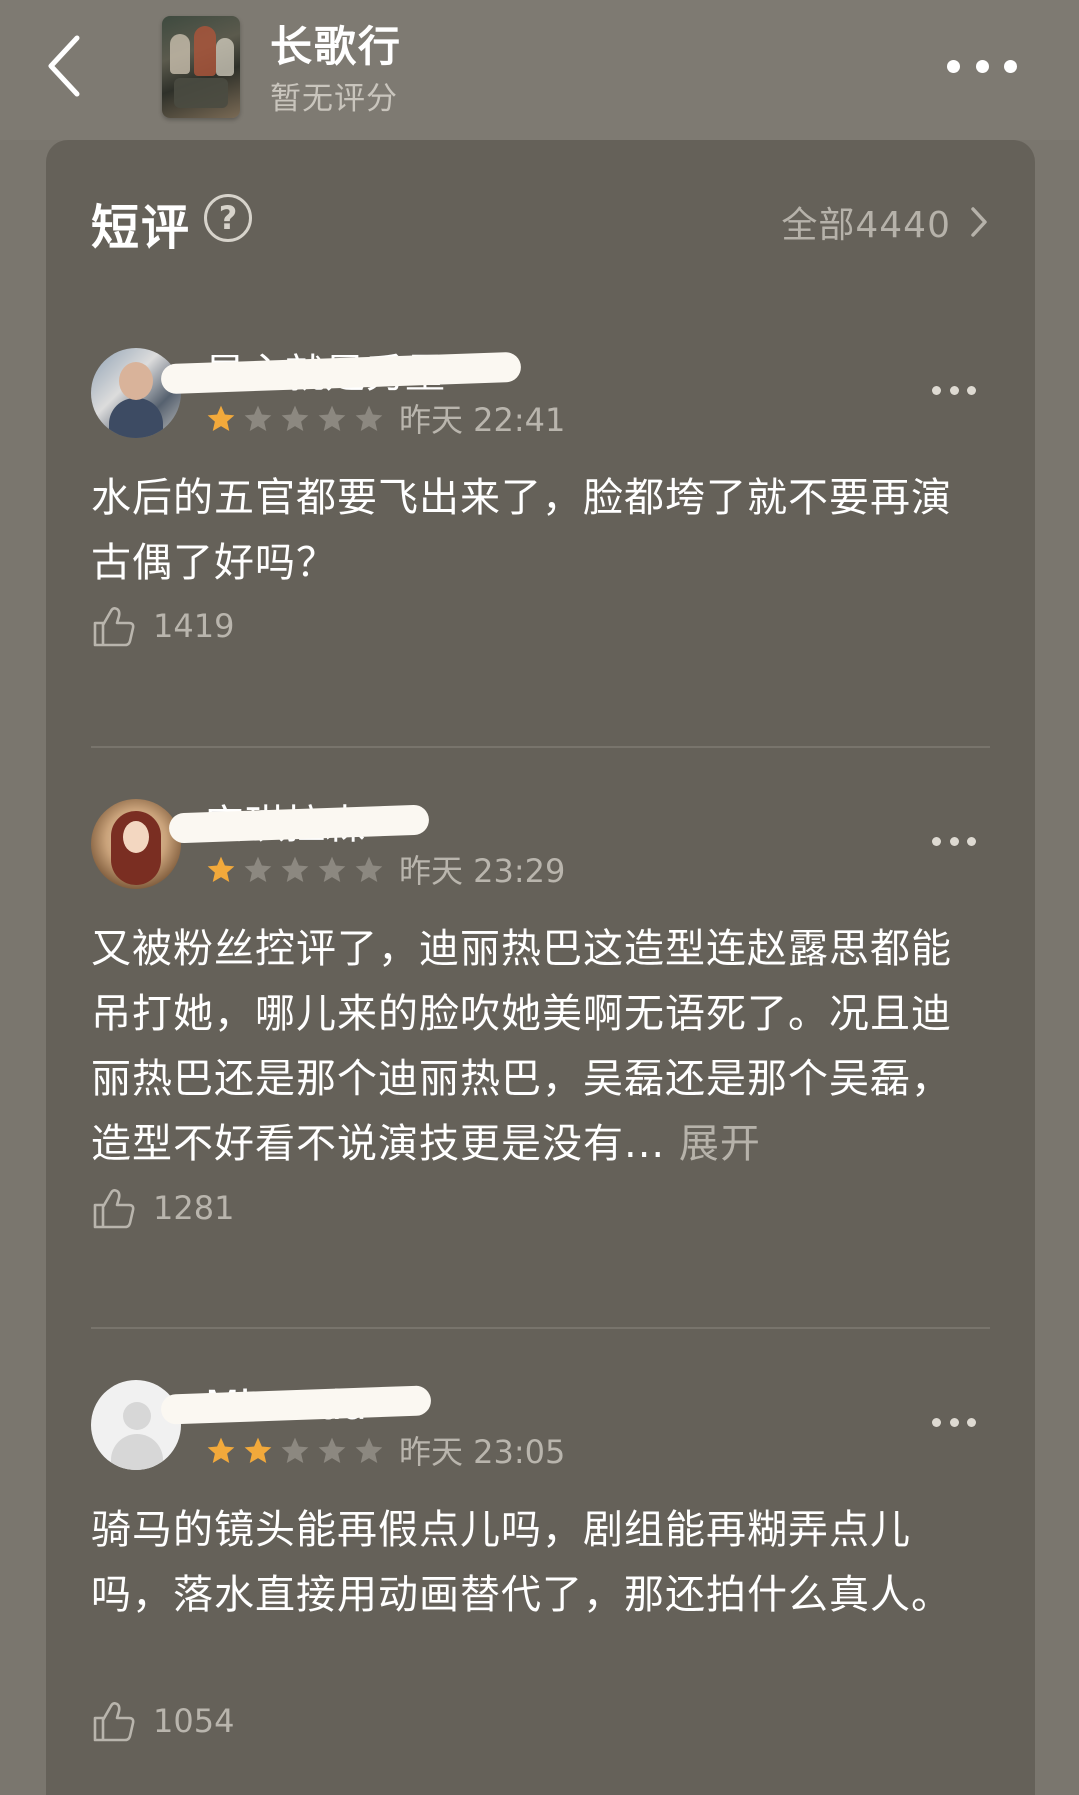 The image size is (1079, 1795). What do you see at coordinates (540, 220) in the screenshot?
I see `card-header: 短评 ? 全部4440` at bounding box center [540, 220].